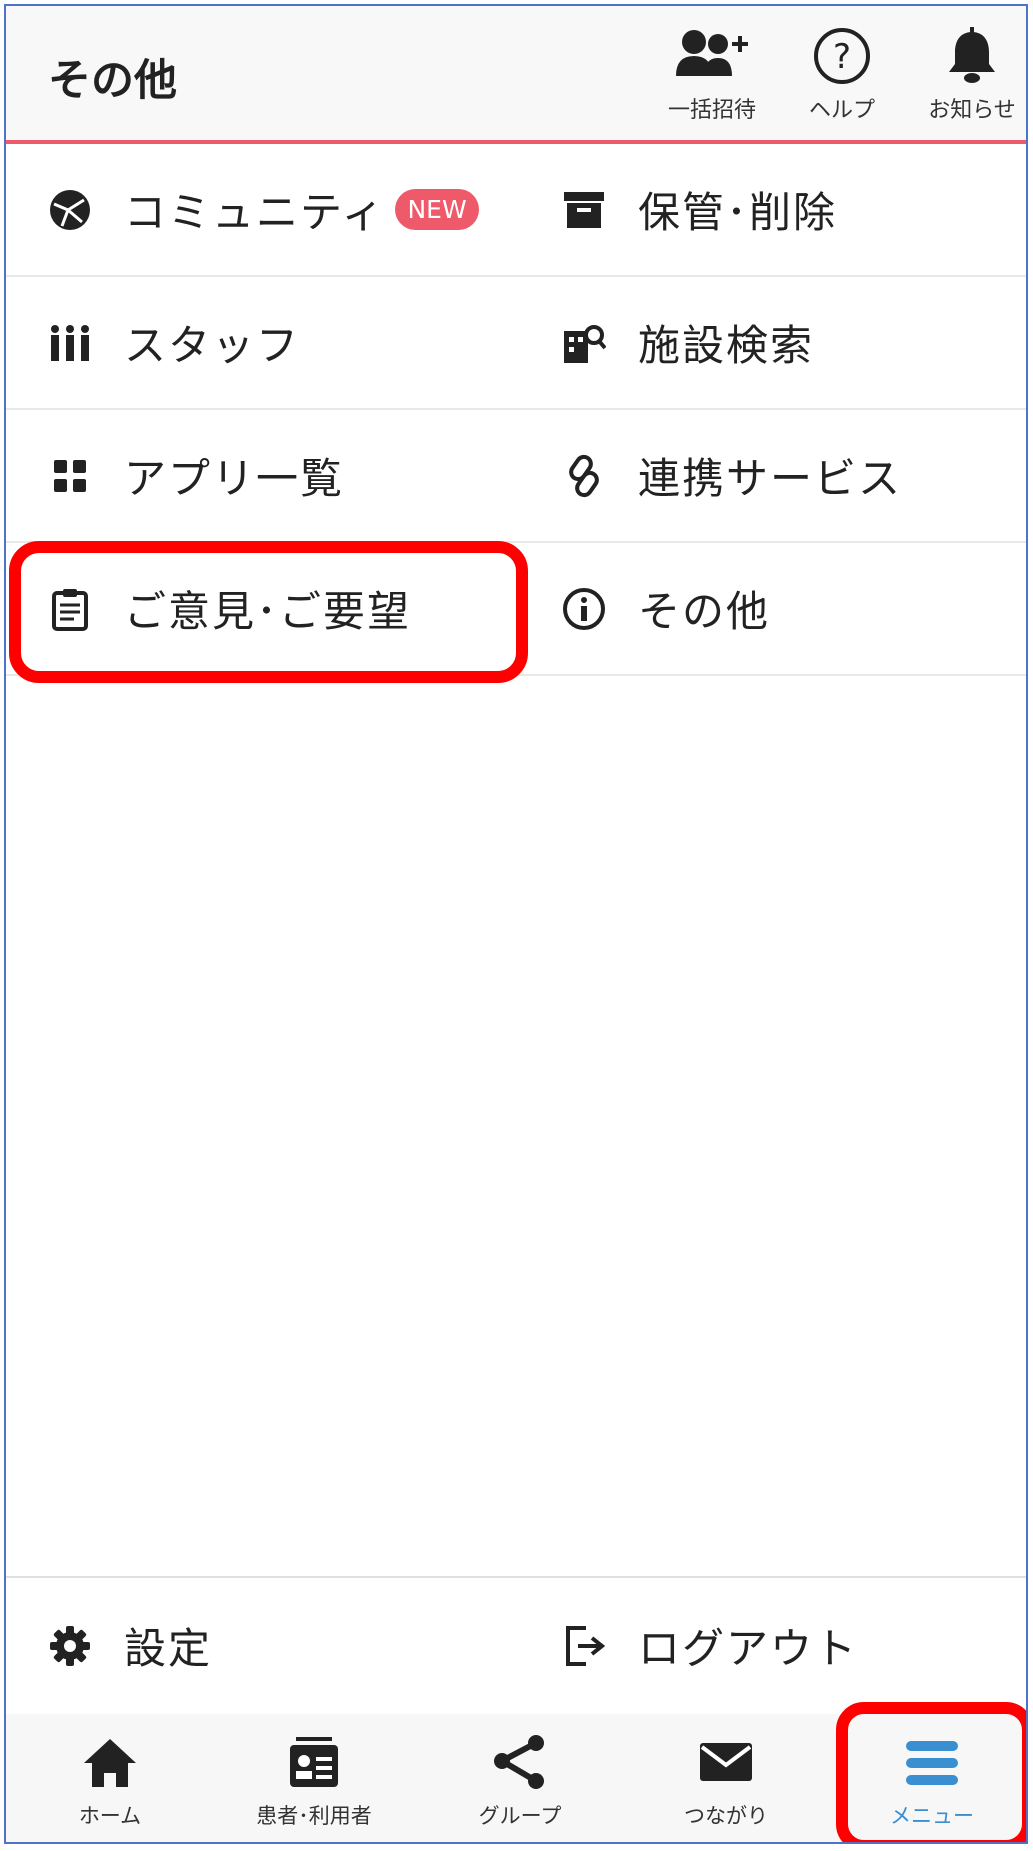  I want to click on menu-item-label: 施設検索, so click(726, 345).